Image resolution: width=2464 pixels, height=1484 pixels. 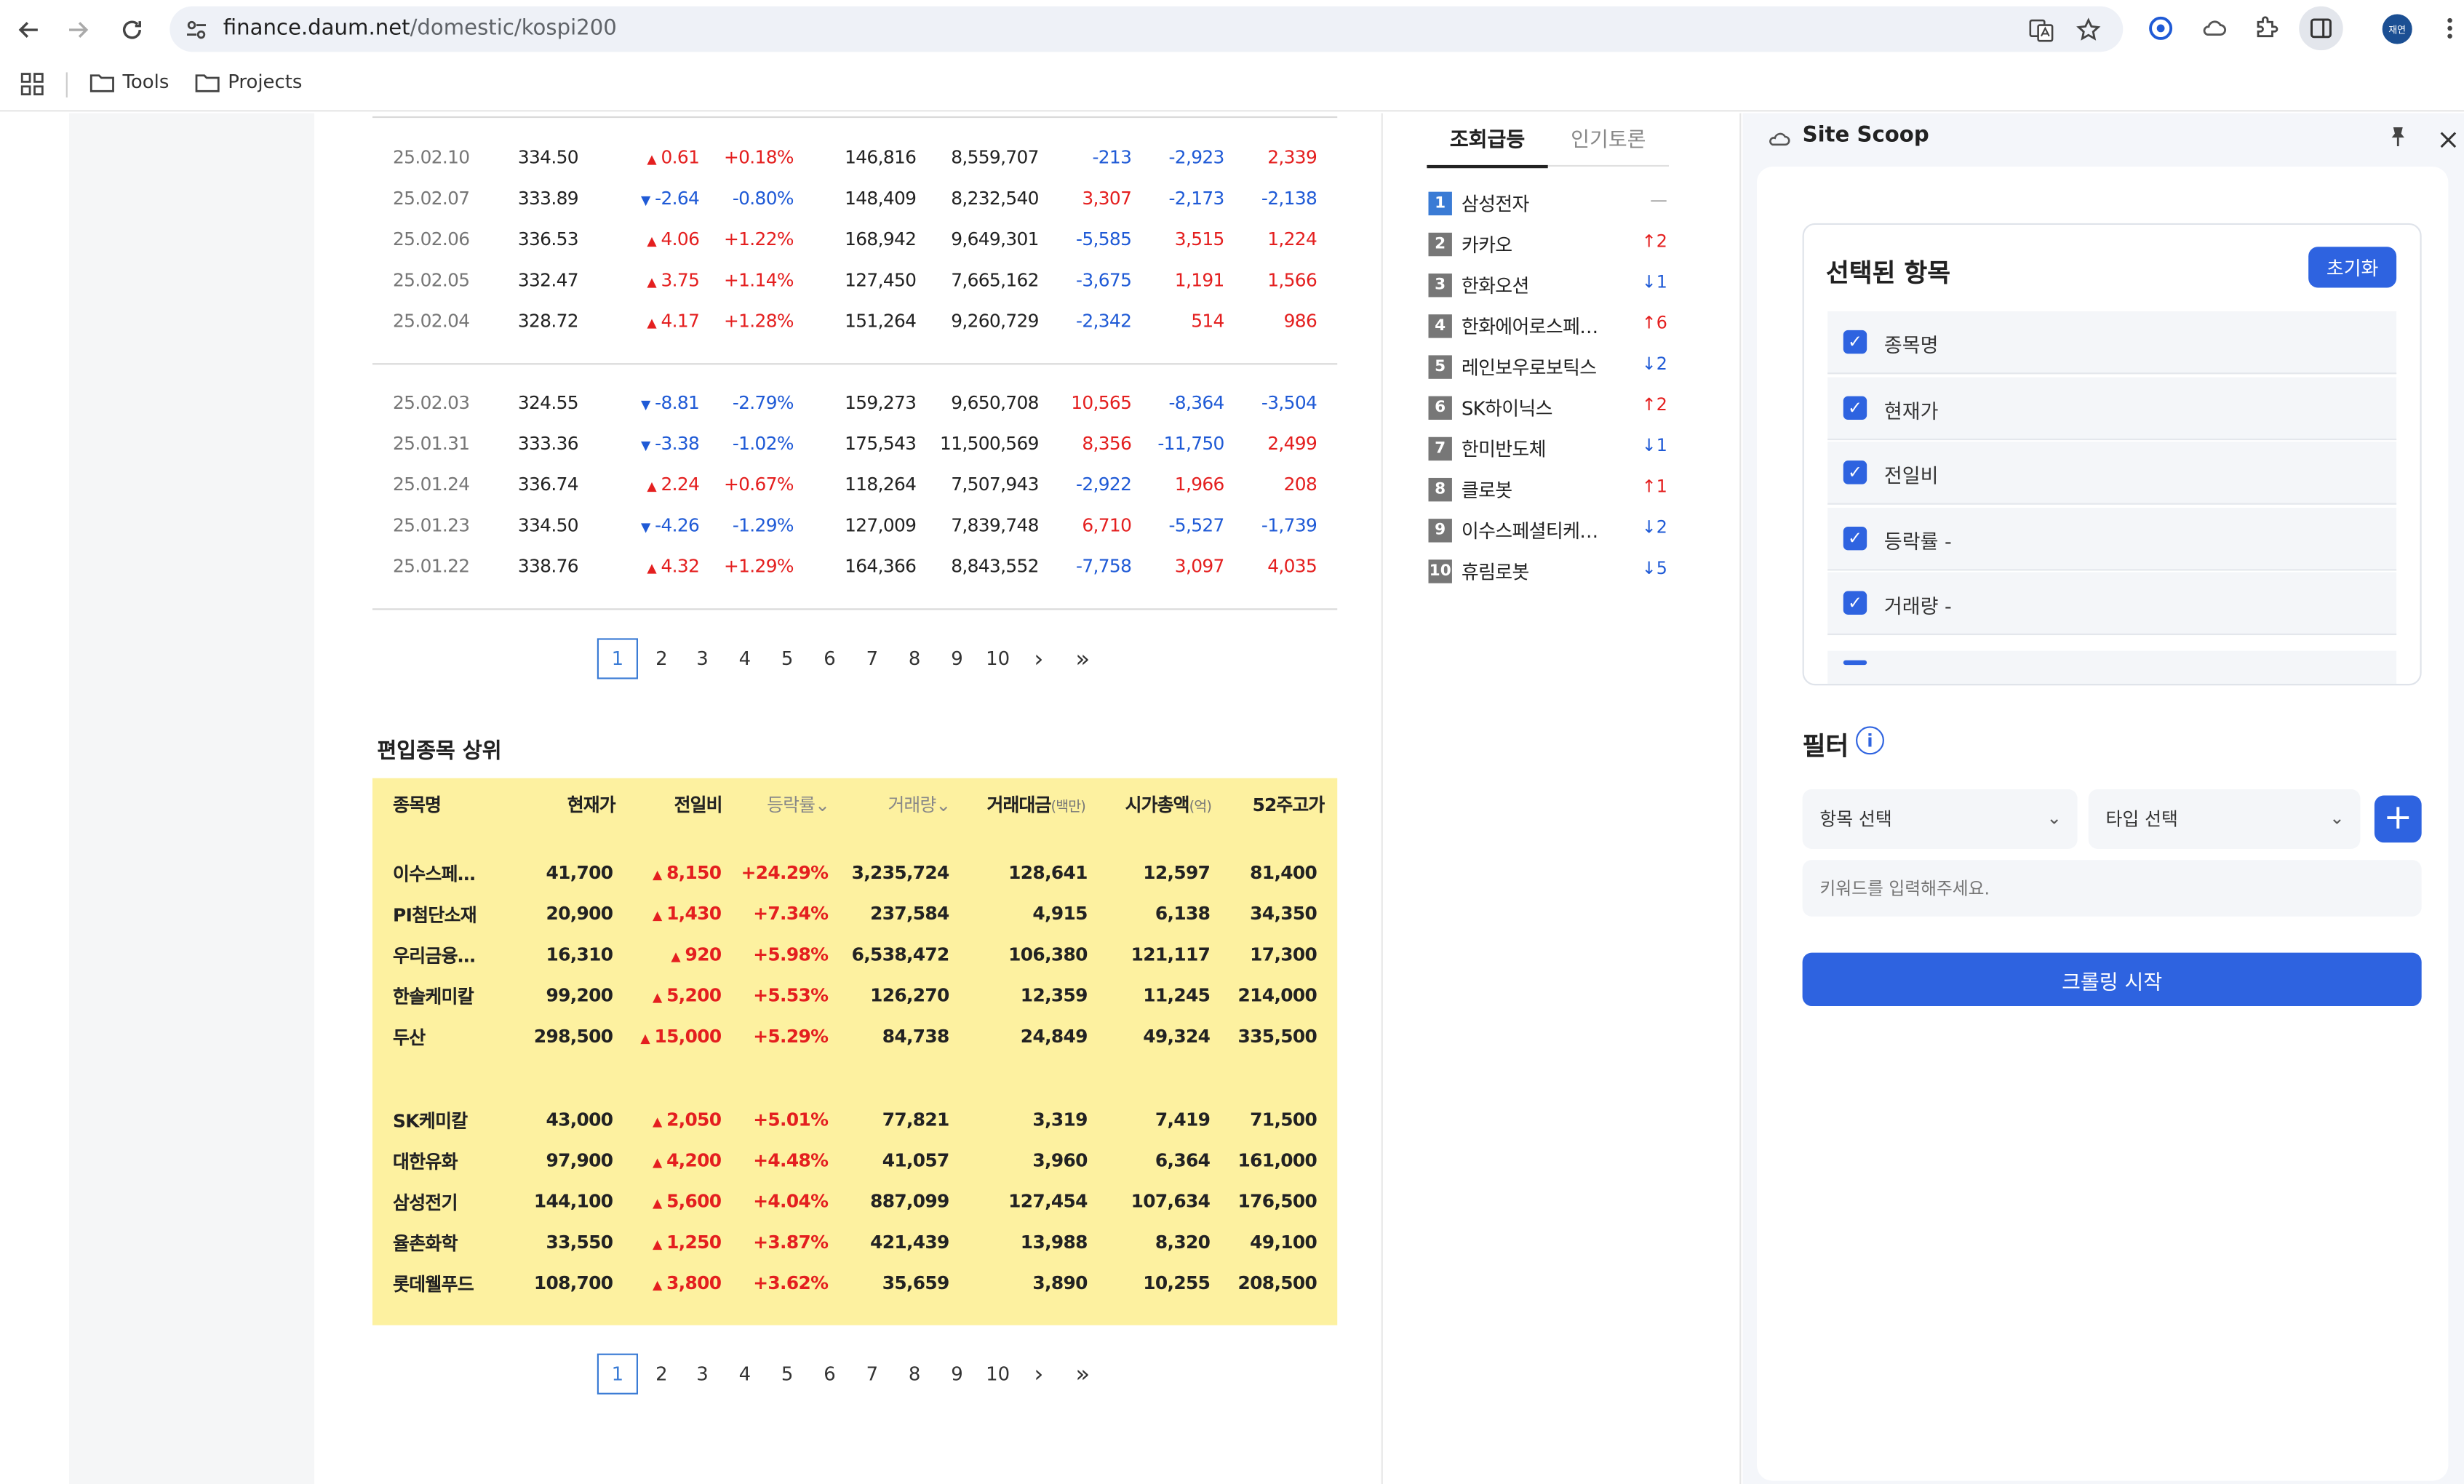 I want to click on col-header-change: 전일비, so click(x=698, y=805).